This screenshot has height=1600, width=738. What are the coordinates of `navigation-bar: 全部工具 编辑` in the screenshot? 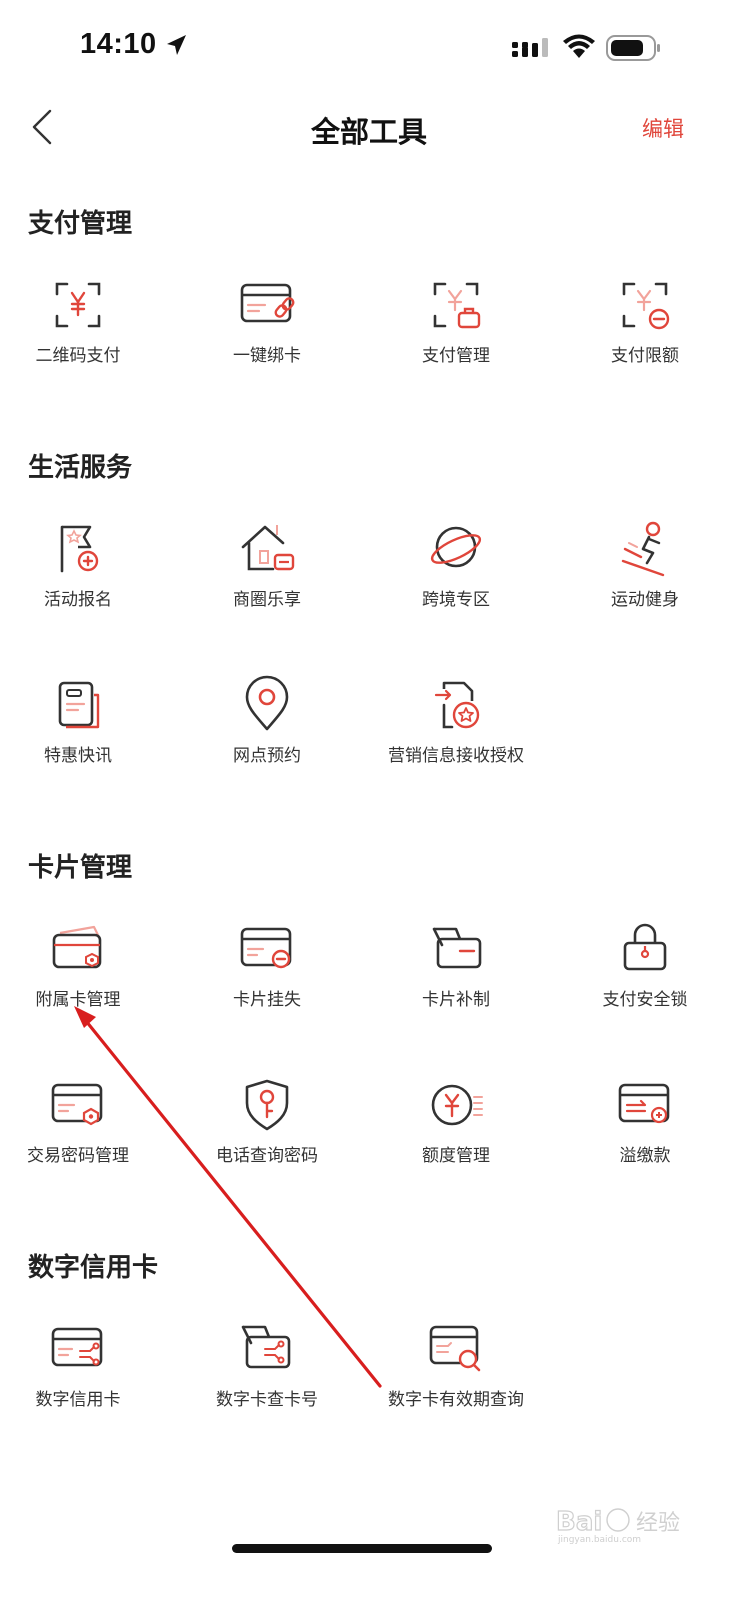 It's located at (369, 127).